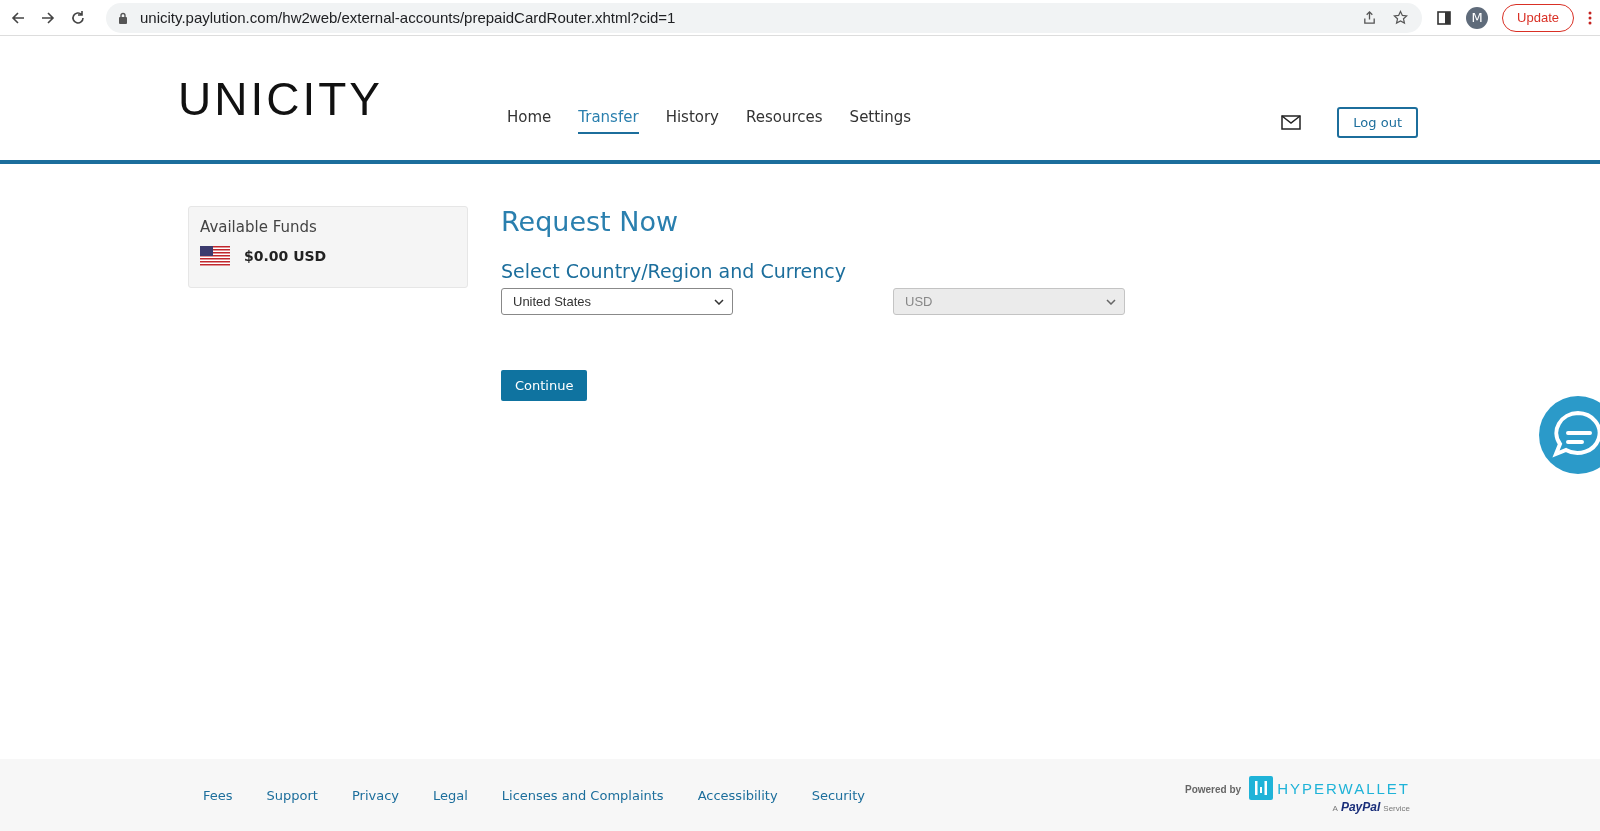 This screenshot has width=1600, height=831. I want to click on nav-tab: Transfer, so click(608, 121).